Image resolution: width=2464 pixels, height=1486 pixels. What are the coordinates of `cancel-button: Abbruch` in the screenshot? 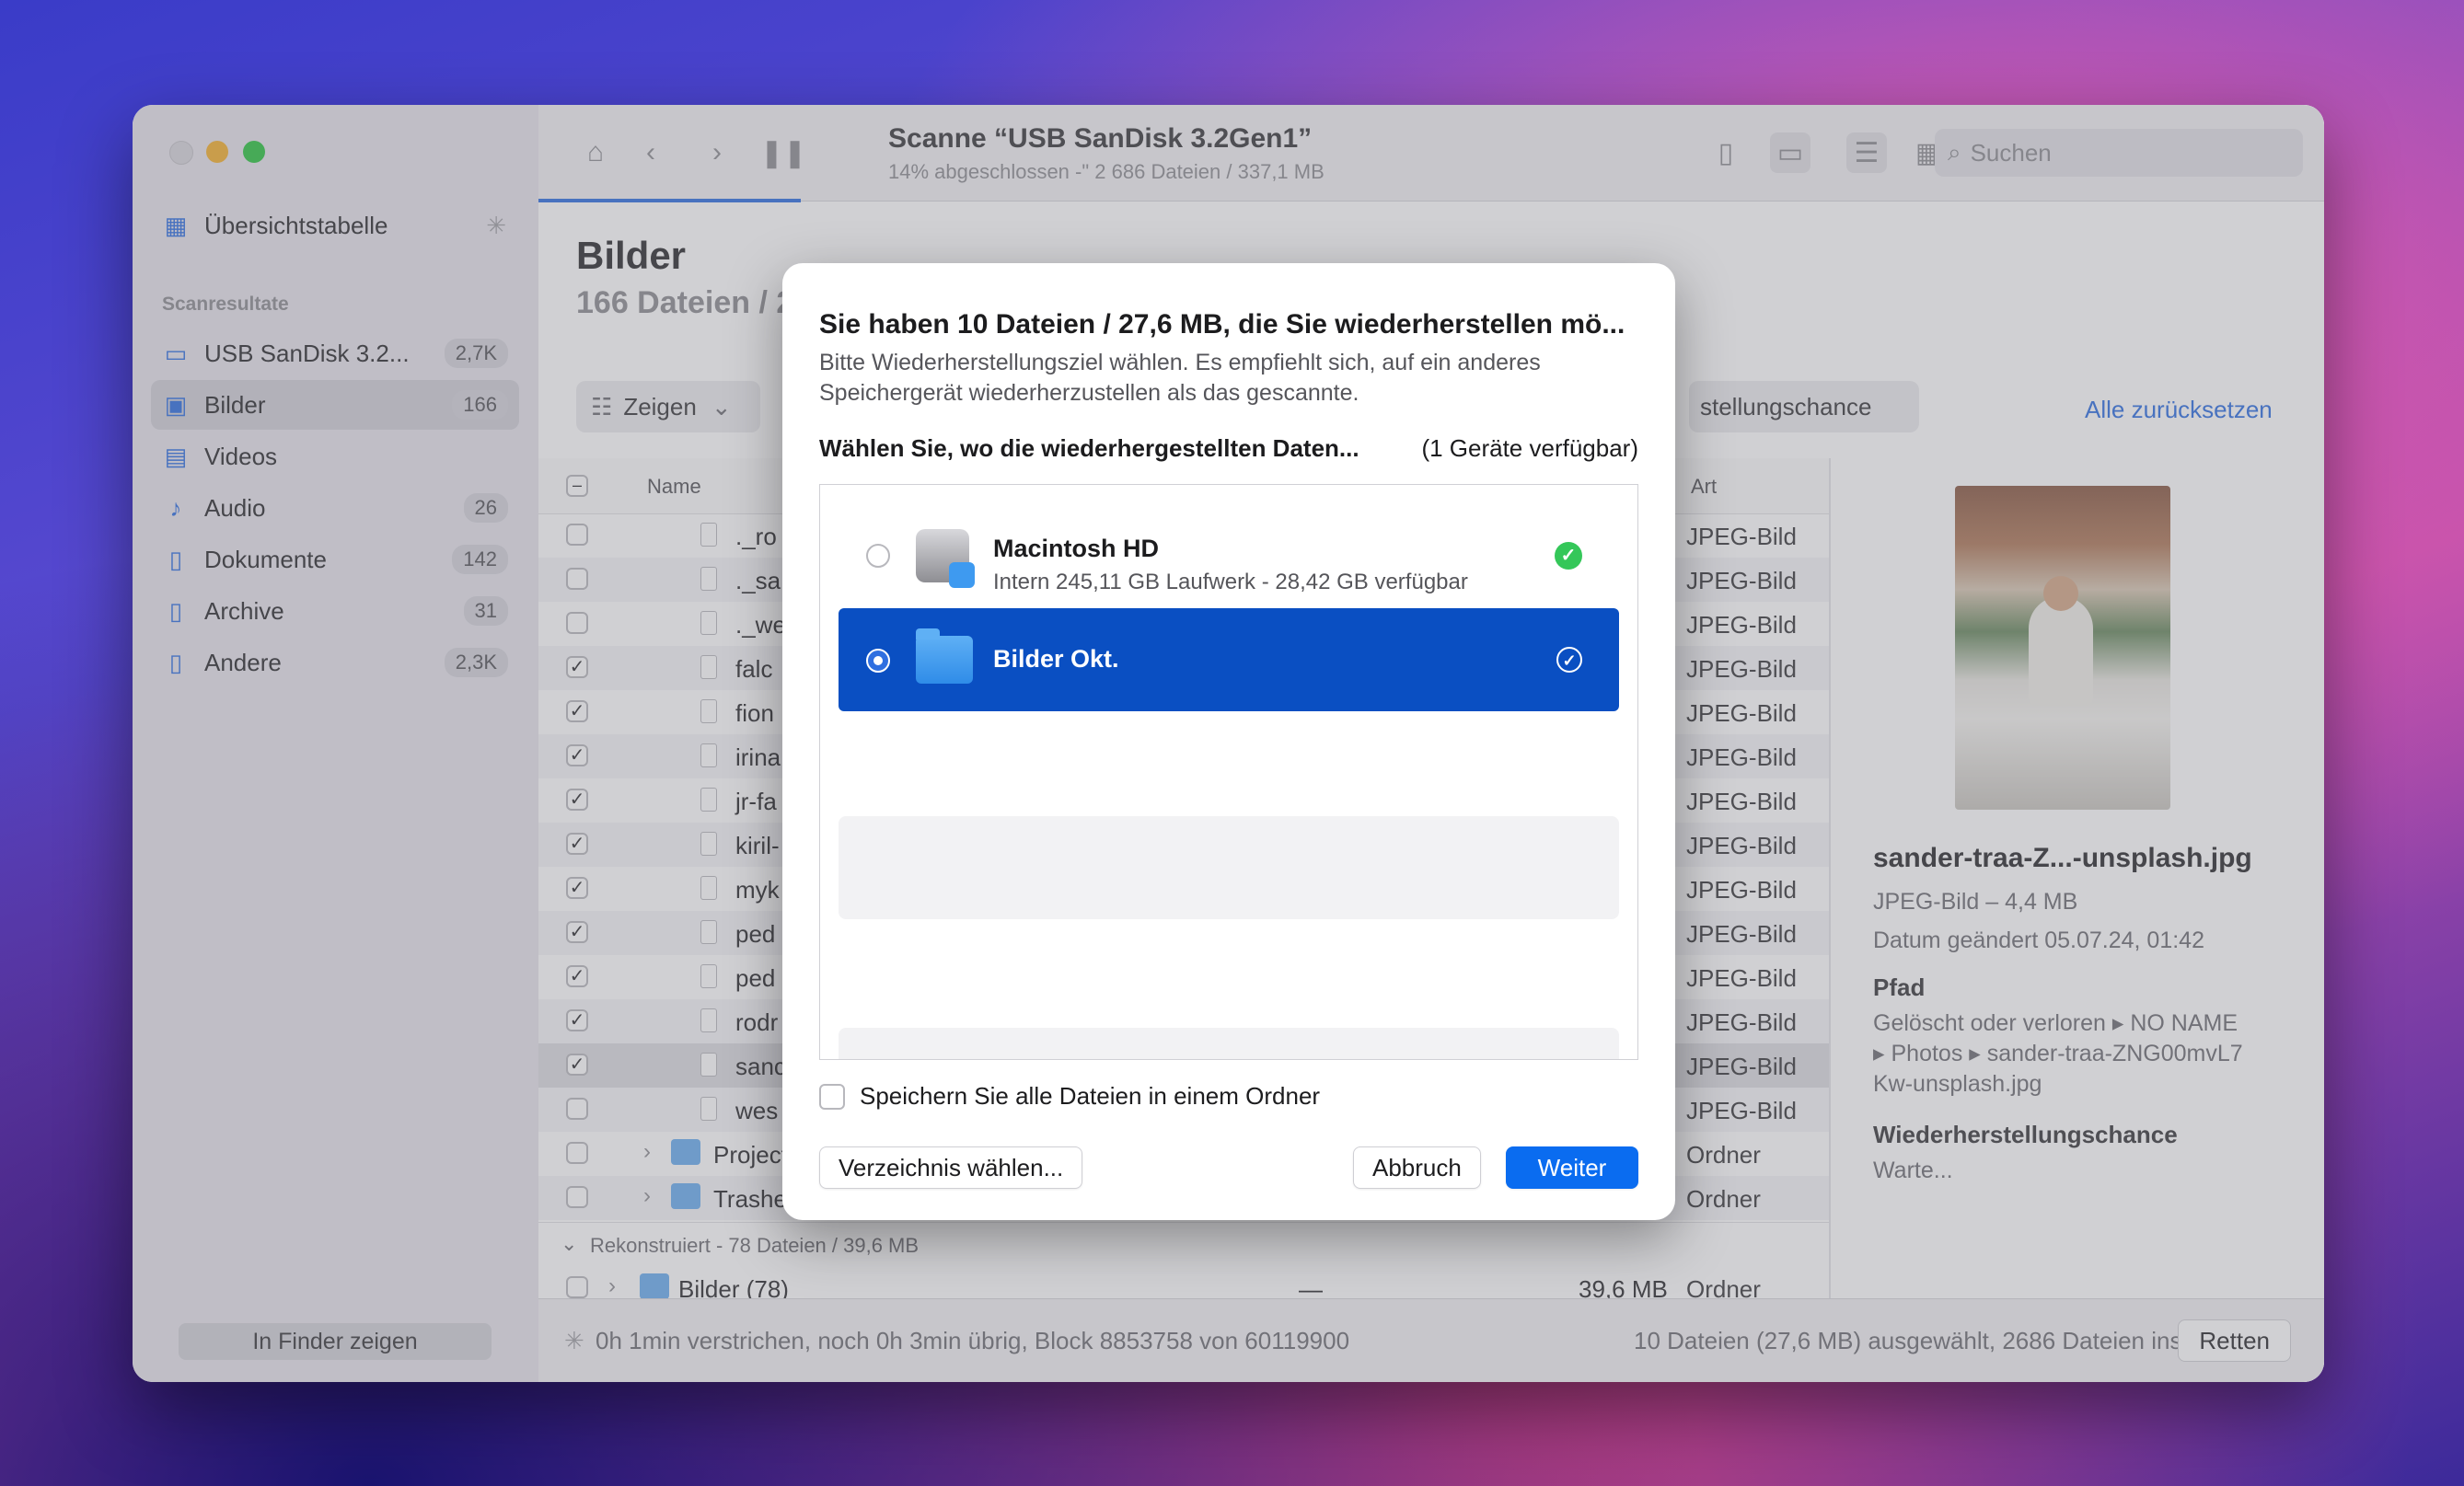 It's located at (1417, 1167).